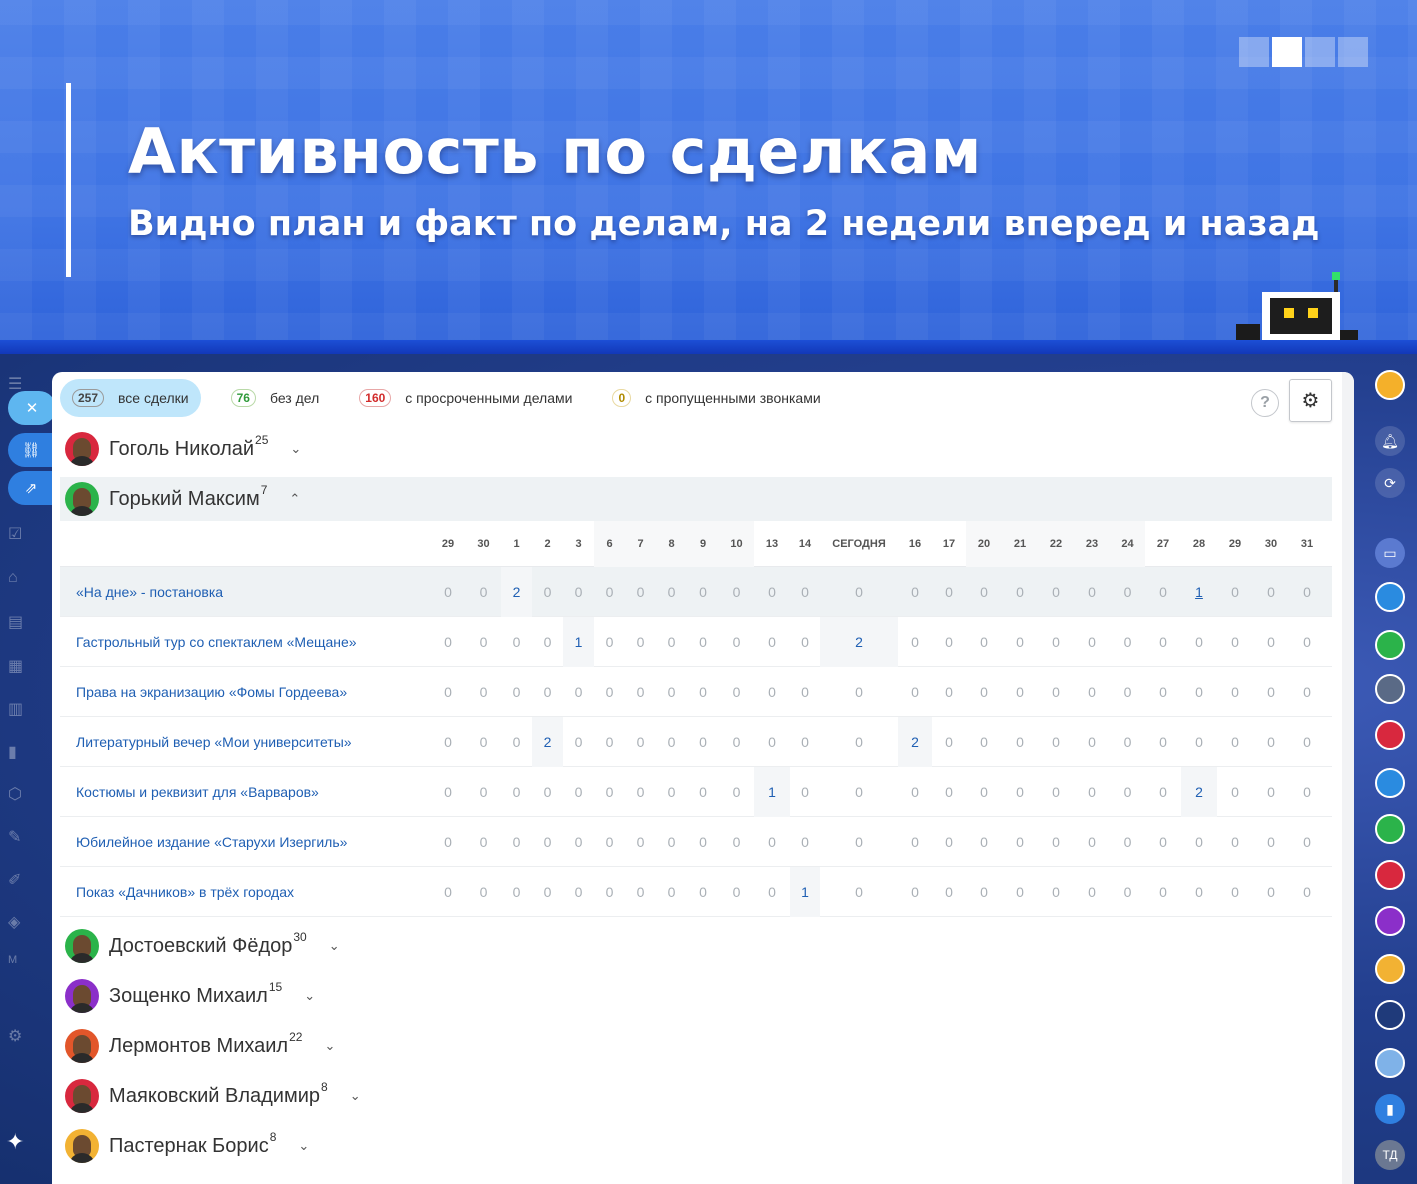  I want to click on open-new-window-button: ⇗, so click(31, 488).